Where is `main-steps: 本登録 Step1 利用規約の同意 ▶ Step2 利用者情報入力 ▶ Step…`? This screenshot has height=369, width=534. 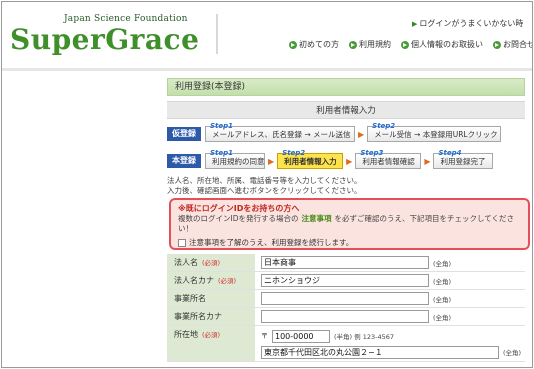 main-steps: 本登録 Step1 利用規約の同意 ▶ Step2 利用者情報入力 ▶ Step… is located at coordinates (346, 159).